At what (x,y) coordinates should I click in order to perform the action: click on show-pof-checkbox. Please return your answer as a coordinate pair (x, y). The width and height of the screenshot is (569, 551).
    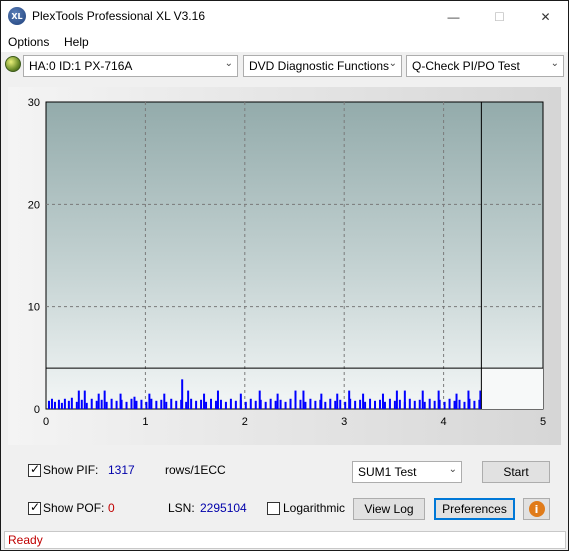
    Looking at the image, I should click on (34, 507).